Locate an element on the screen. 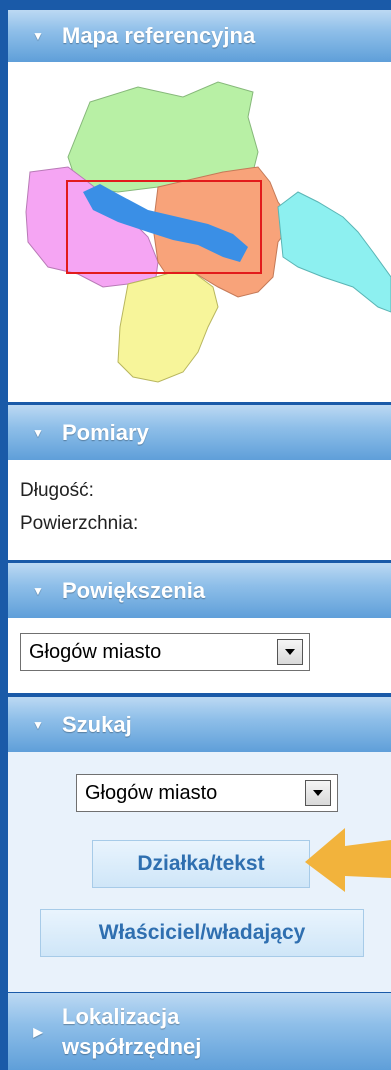 The height and width of the screenshot is (1070, 391). map-region-south is located at coordinates (168, 327).